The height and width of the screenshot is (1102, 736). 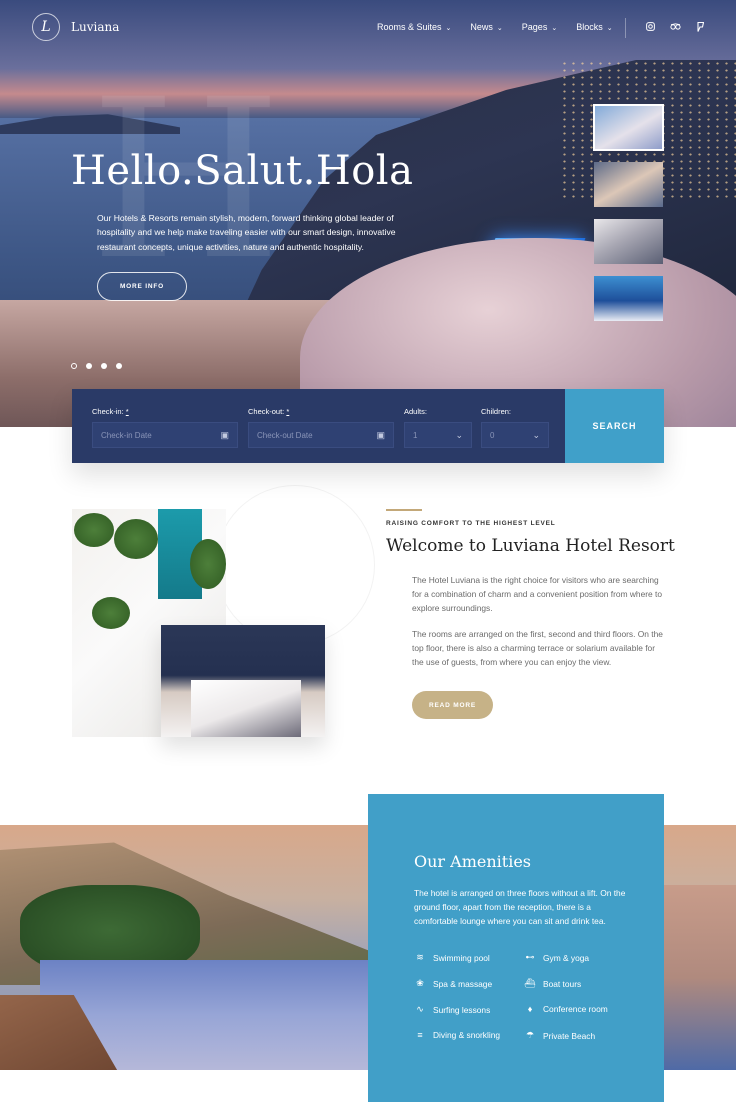 I want to click on children-label: Children:, so click(x=496, y=411).